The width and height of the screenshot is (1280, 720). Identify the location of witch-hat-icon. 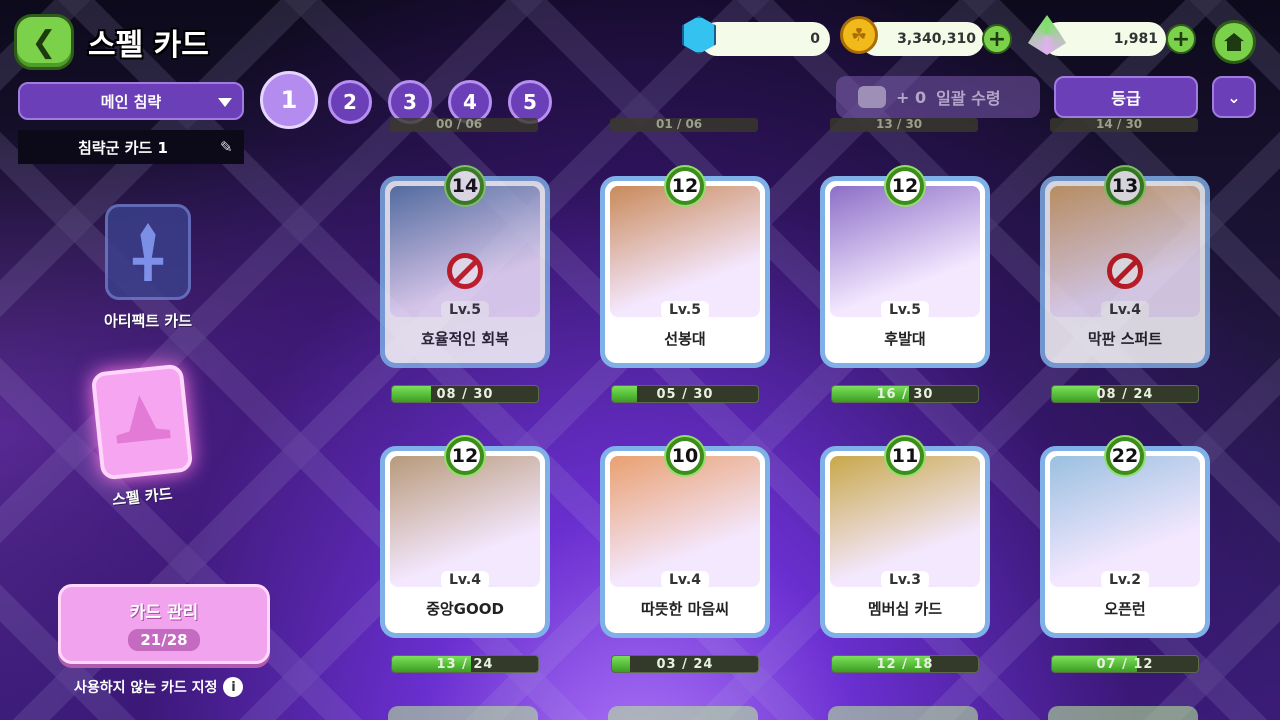
(142, 422).